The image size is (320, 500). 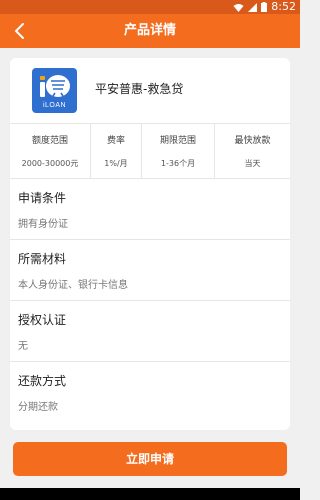 What do you see at coordinates (178, 151) in the screenshot?
I see `stat-term-range: 期限范围 1-36个月` at bounding box center [178, 151].